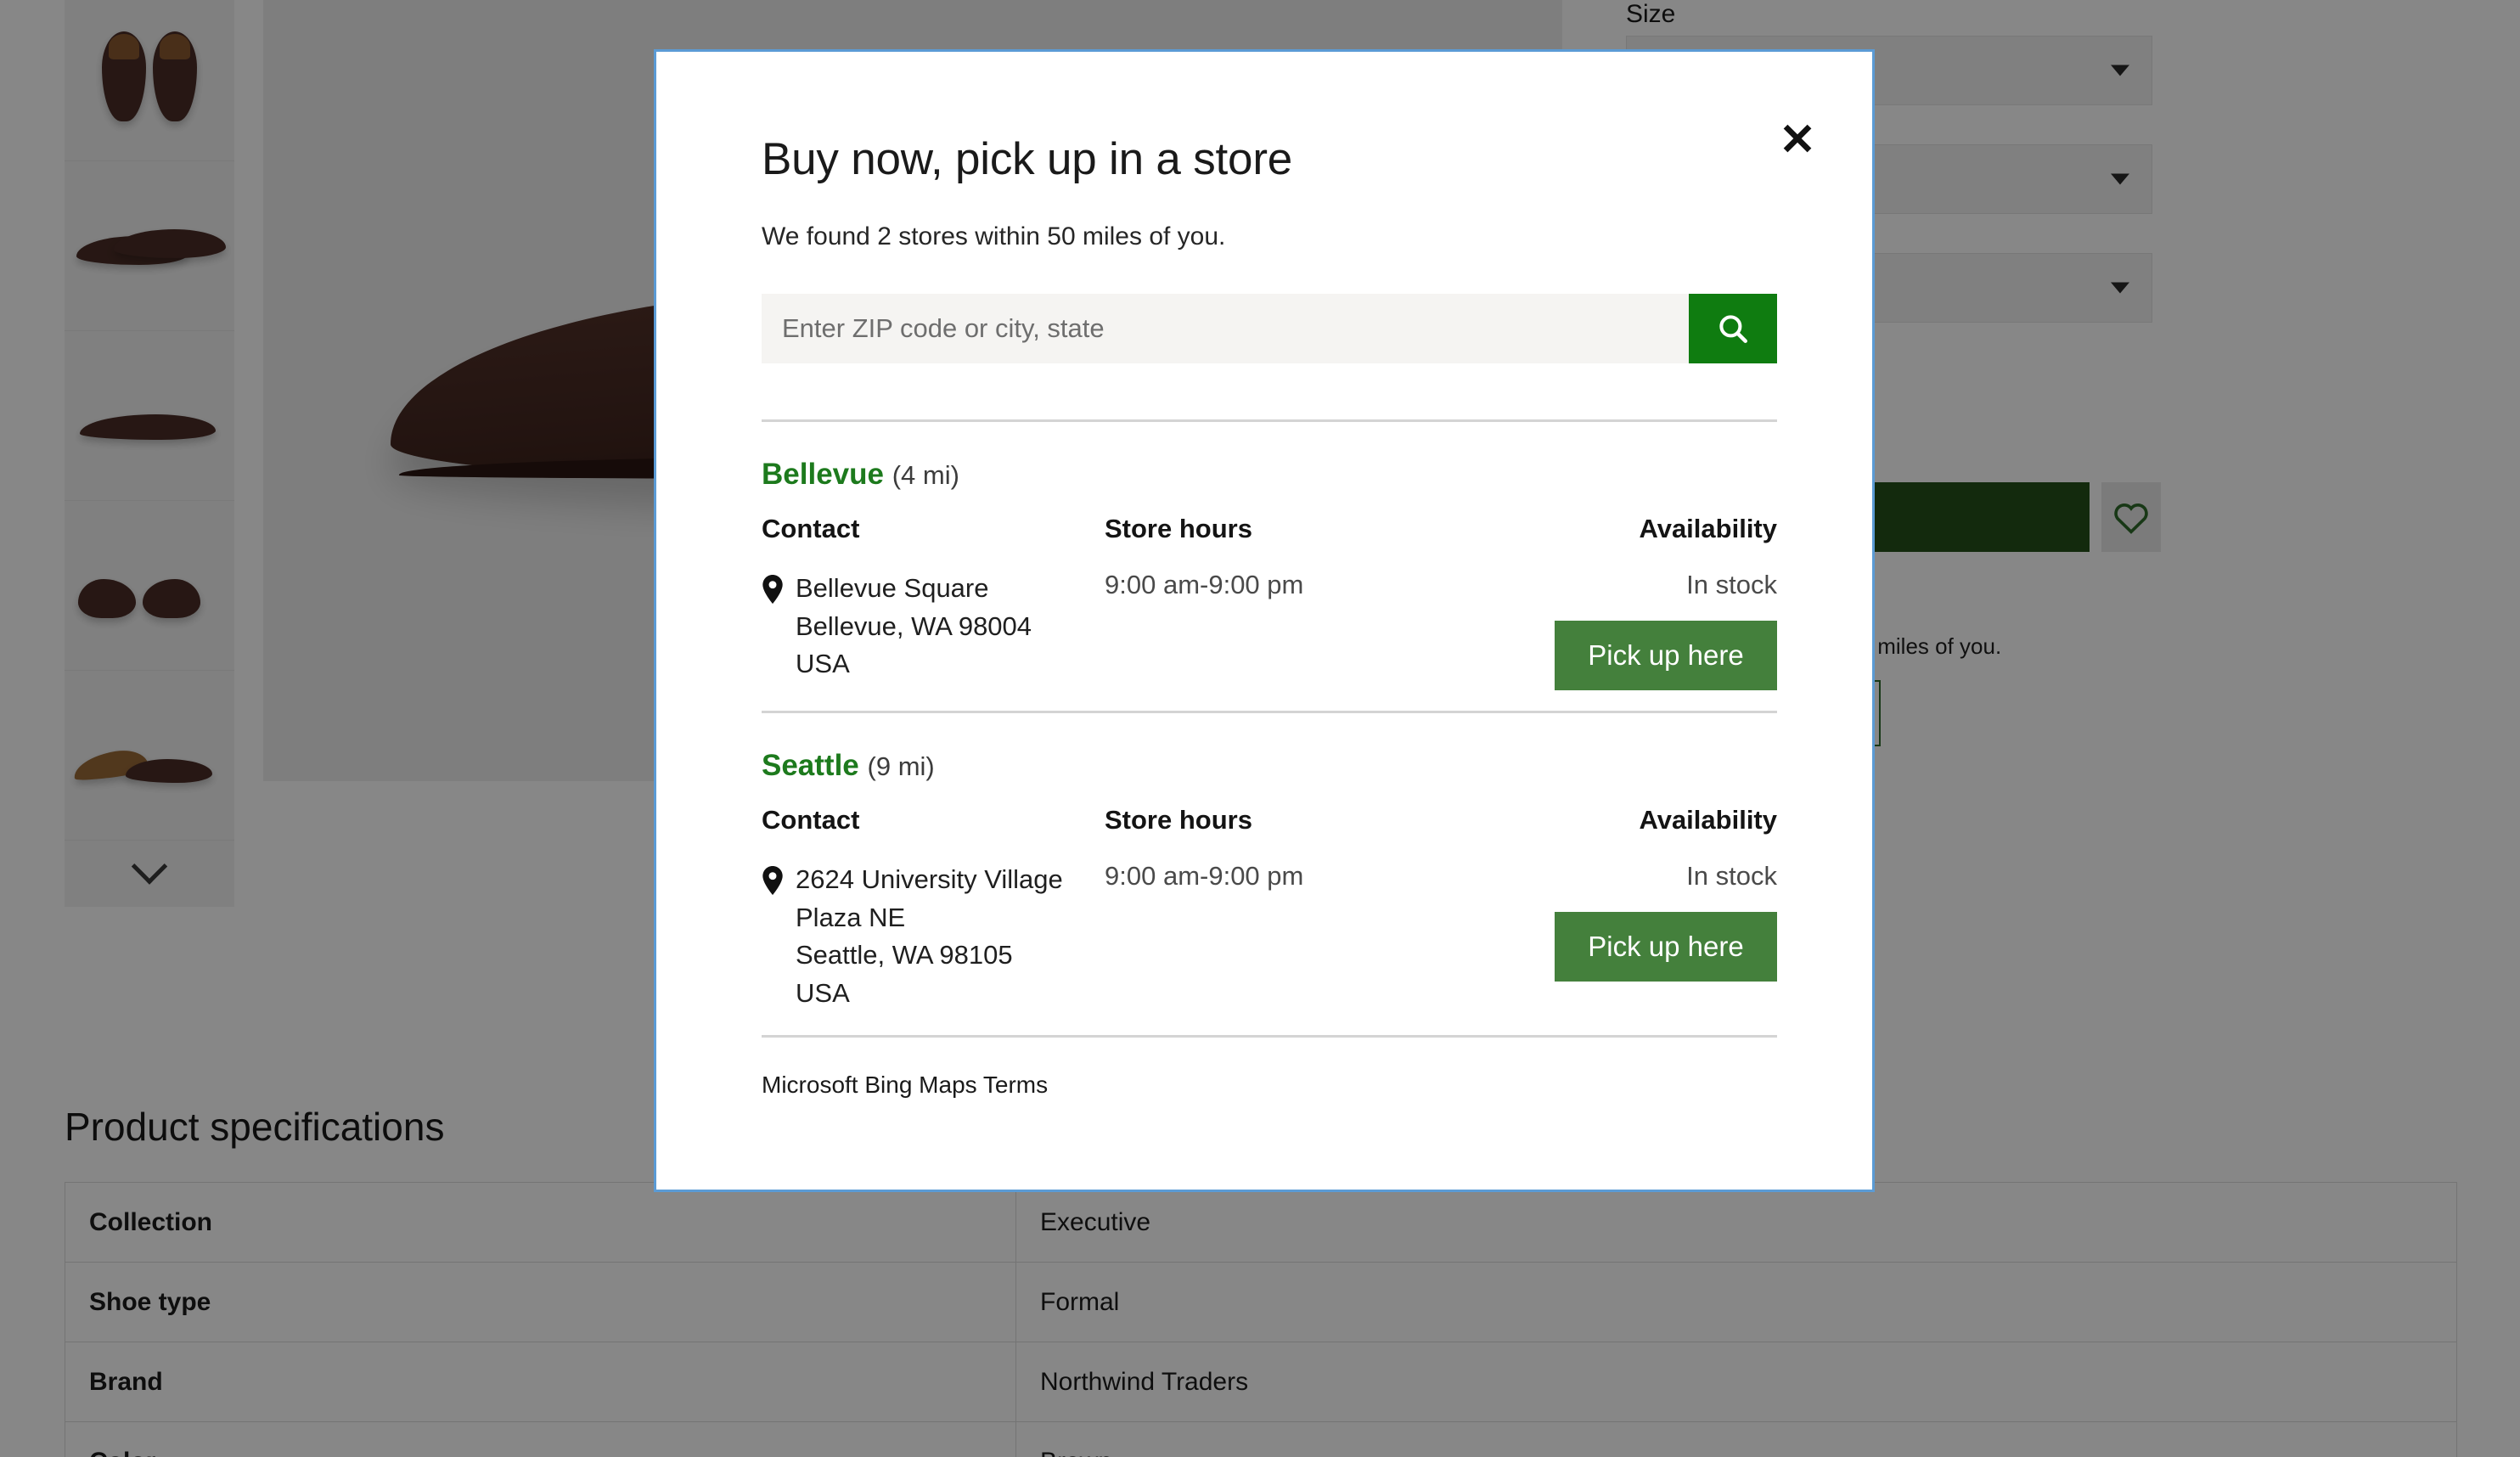  Describe the element at coordinates (904, 955) in the screenshot. I see `address-line: Seattle, WA 98105` at that location.